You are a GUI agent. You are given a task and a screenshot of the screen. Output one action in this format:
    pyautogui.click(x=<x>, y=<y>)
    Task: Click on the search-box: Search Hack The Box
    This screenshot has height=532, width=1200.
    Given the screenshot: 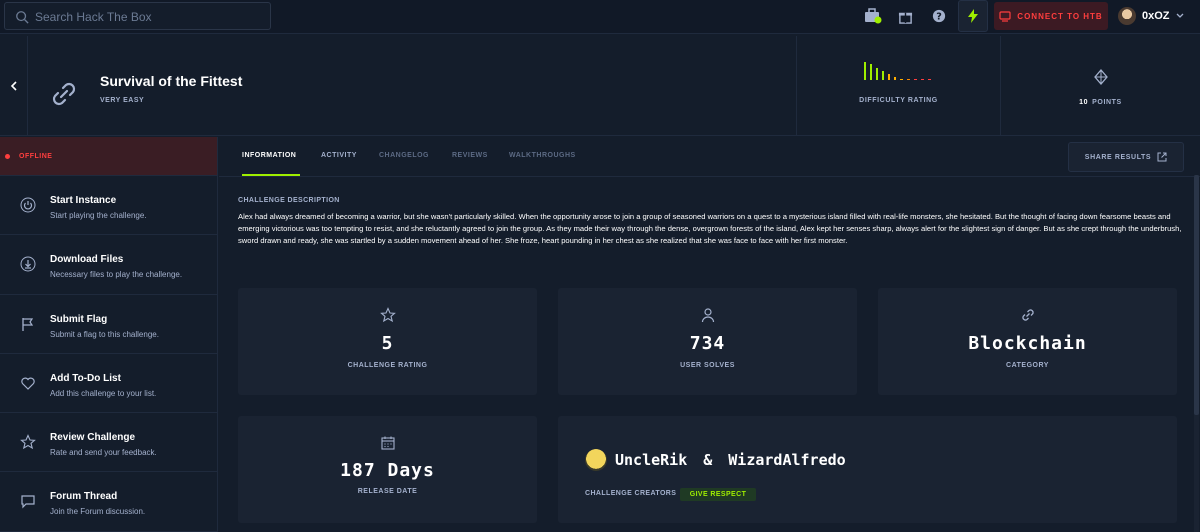 What is the action you would take?
    pyautogui.click(x=137, y=16)
    